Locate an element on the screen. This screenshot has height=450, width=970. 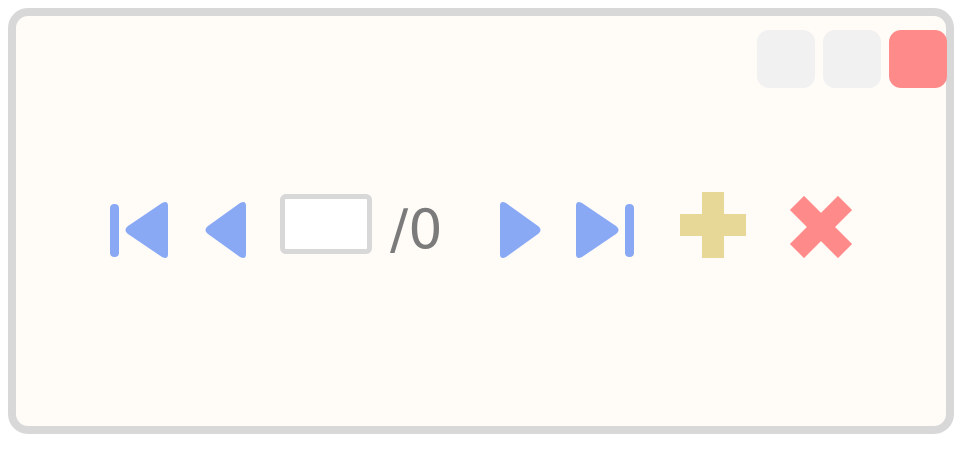
previous-page-icon is located at coordinates (225, 230).